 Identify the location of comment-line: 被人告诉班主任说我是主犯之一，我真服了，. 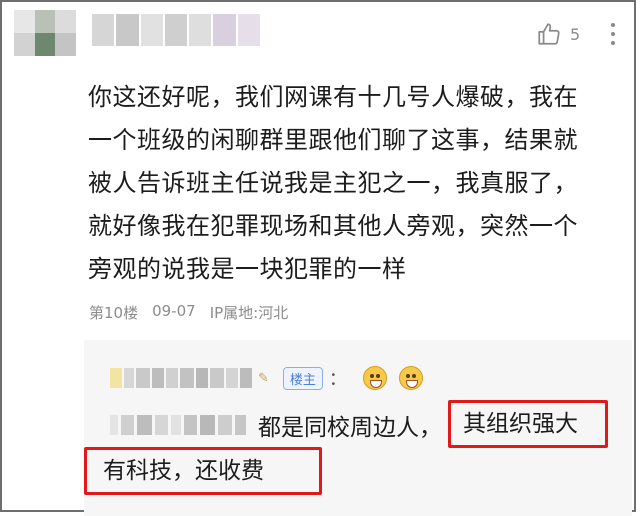
(333, 183).